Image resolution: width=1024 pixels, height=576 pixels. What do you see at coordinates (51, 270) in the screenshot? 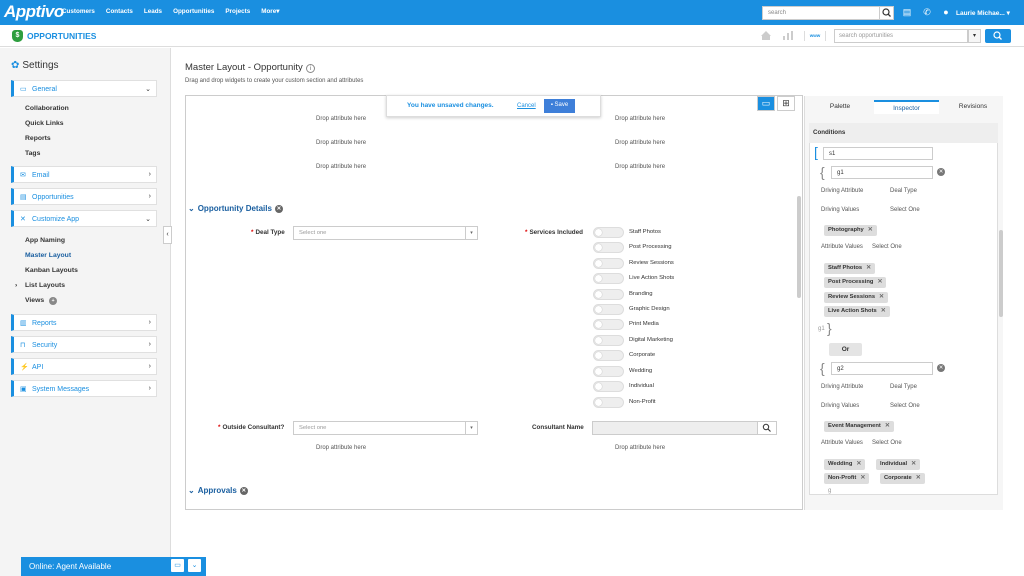
I see `sidebar-item-kanban-layouts: Kanban Layouts` at bounding box center [51, 270].